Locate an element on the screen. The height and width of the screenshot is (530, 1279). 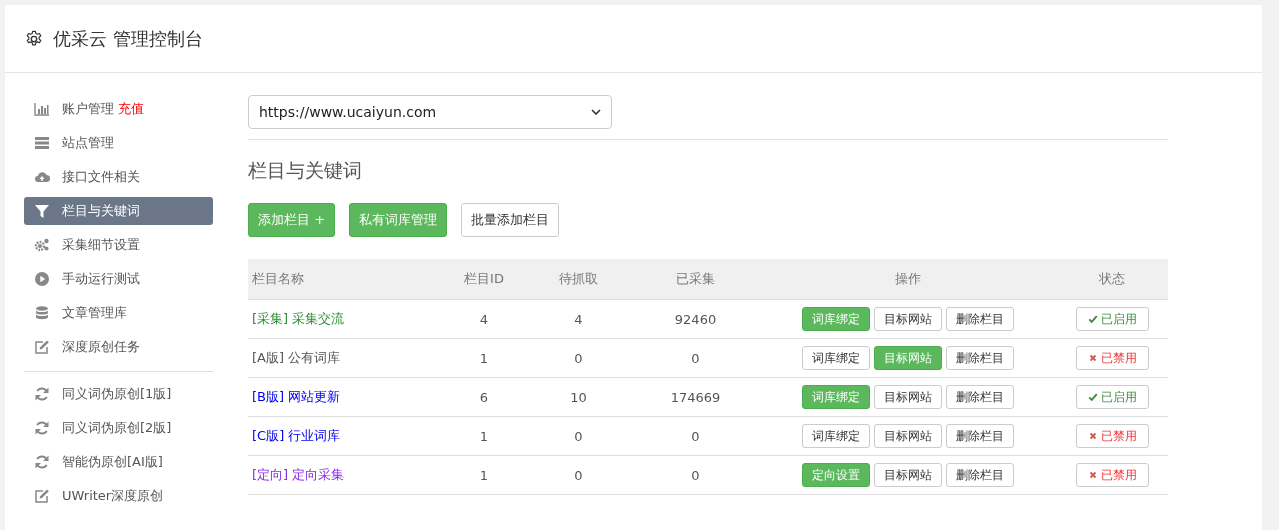
sidebar-item: 采集细节设置 is located at coordinates (118, 245).